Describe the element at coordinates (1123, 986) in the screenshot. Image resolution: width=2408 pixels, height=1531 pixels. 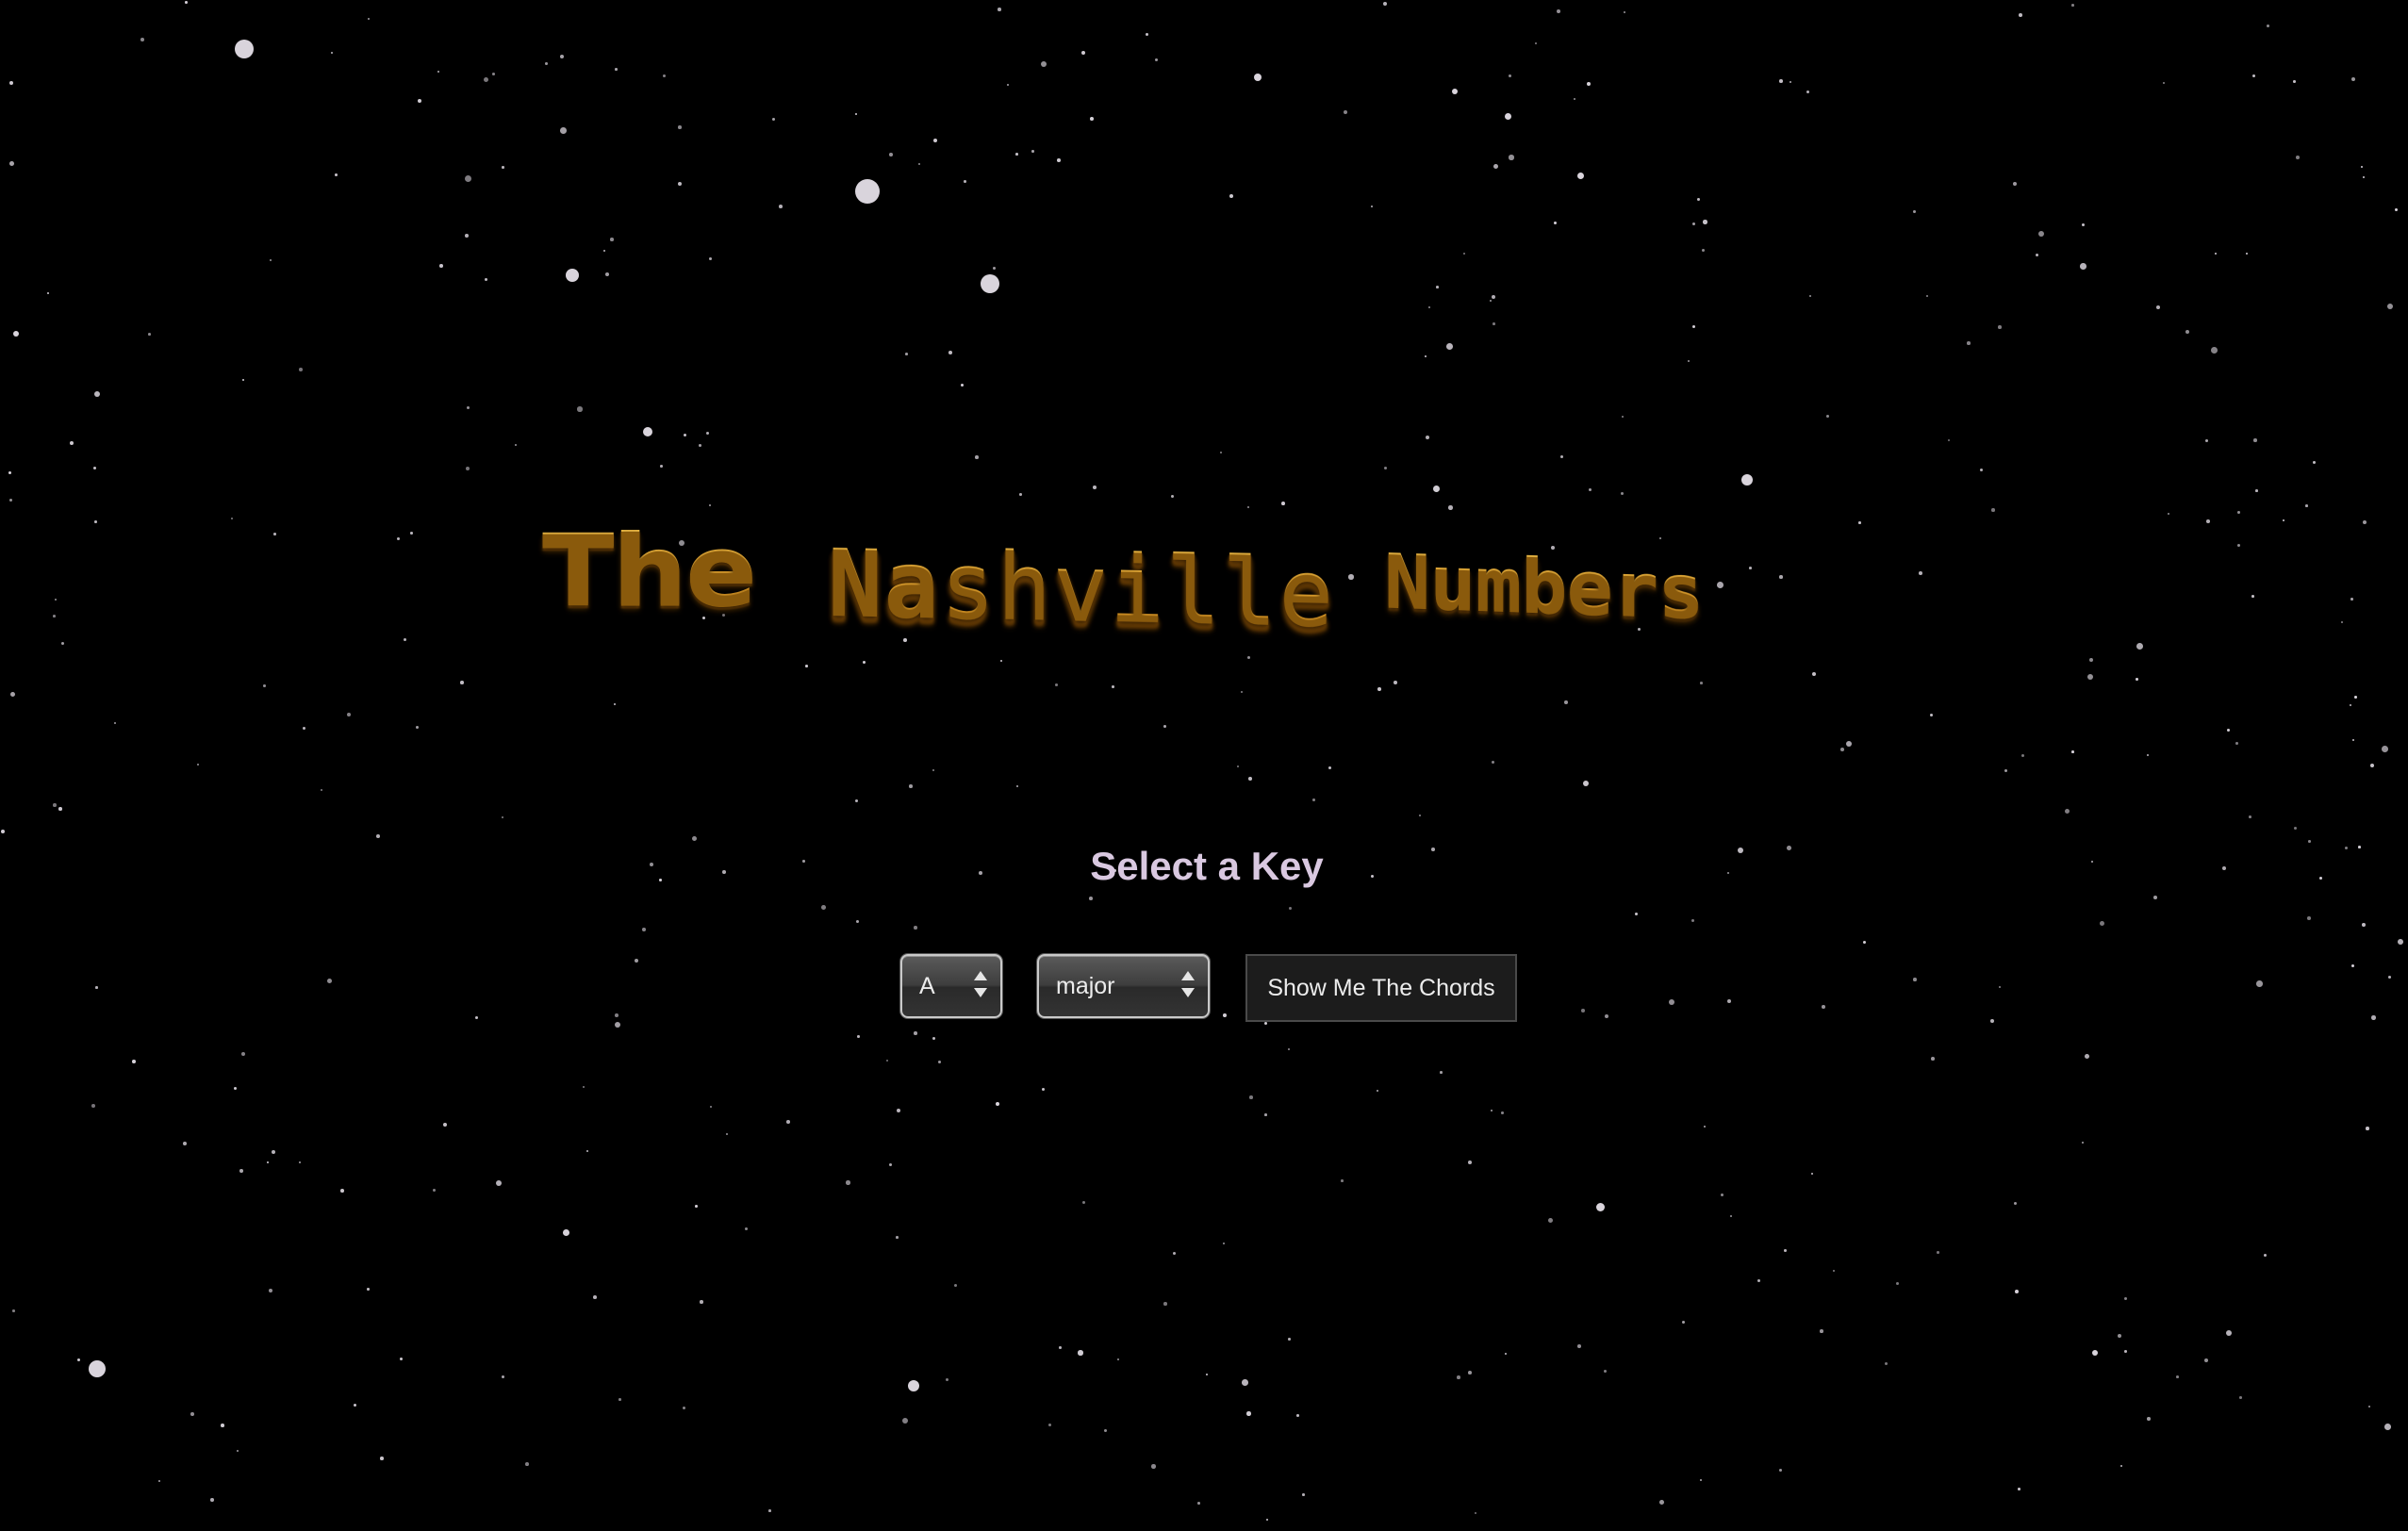
I see `mode-select: major` at that location.